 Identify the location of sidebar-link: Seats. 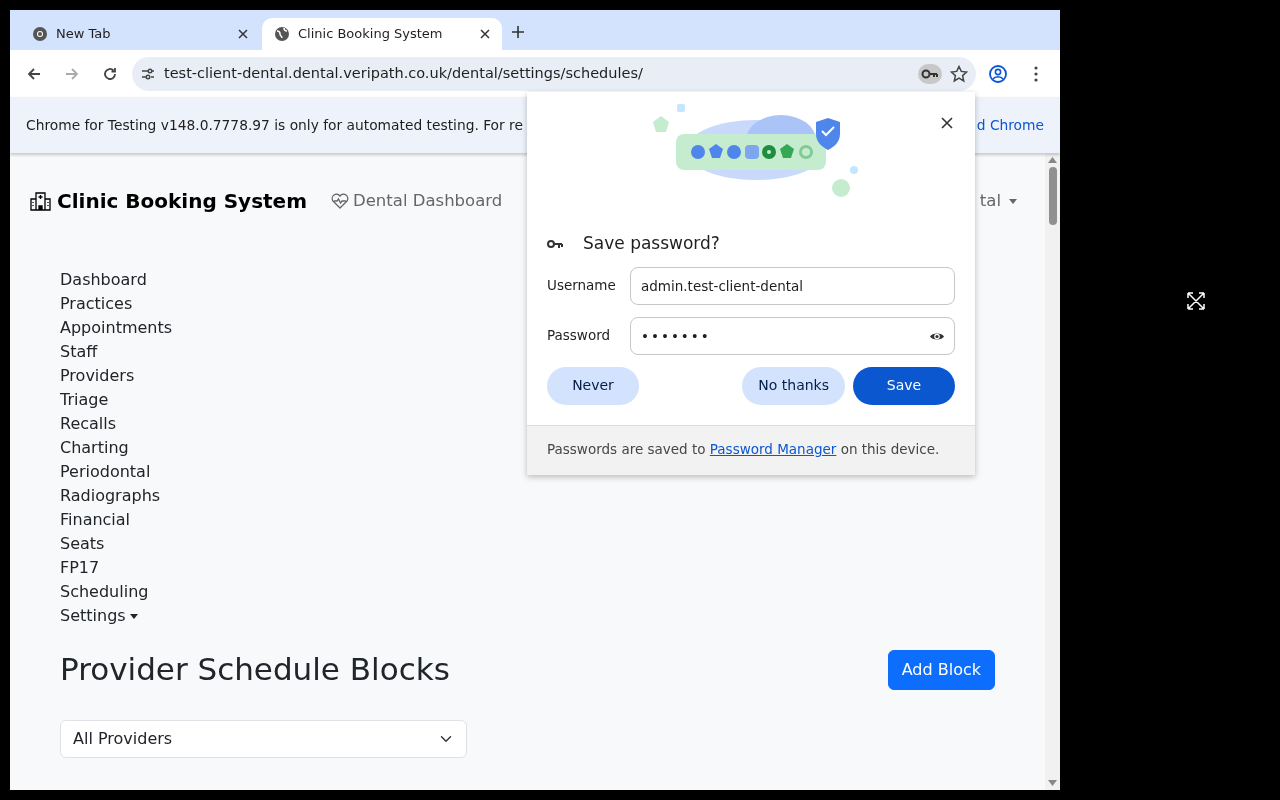
(82, 544).